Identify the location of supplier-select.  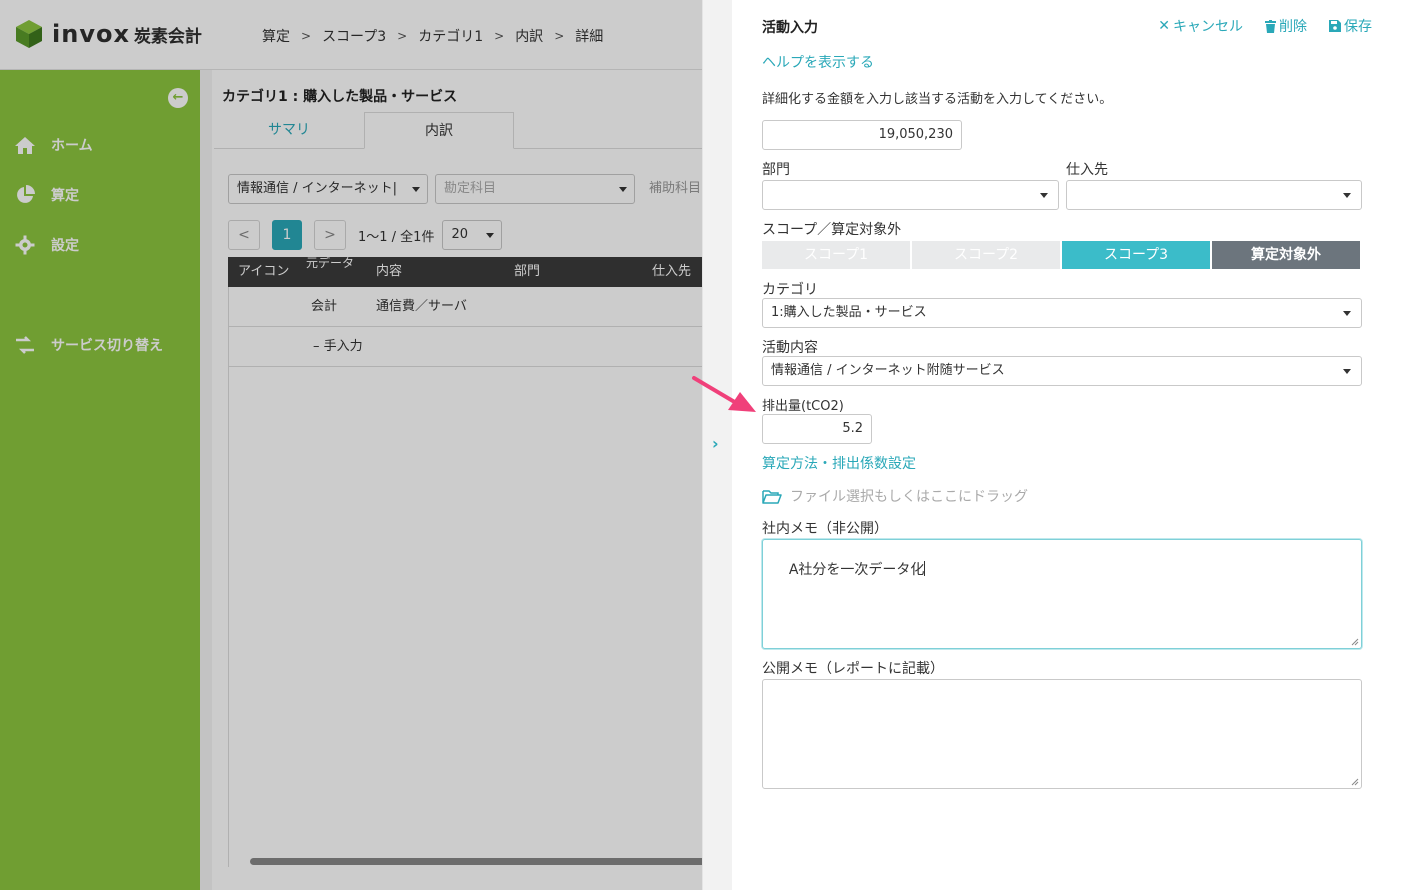
(1214, 195).